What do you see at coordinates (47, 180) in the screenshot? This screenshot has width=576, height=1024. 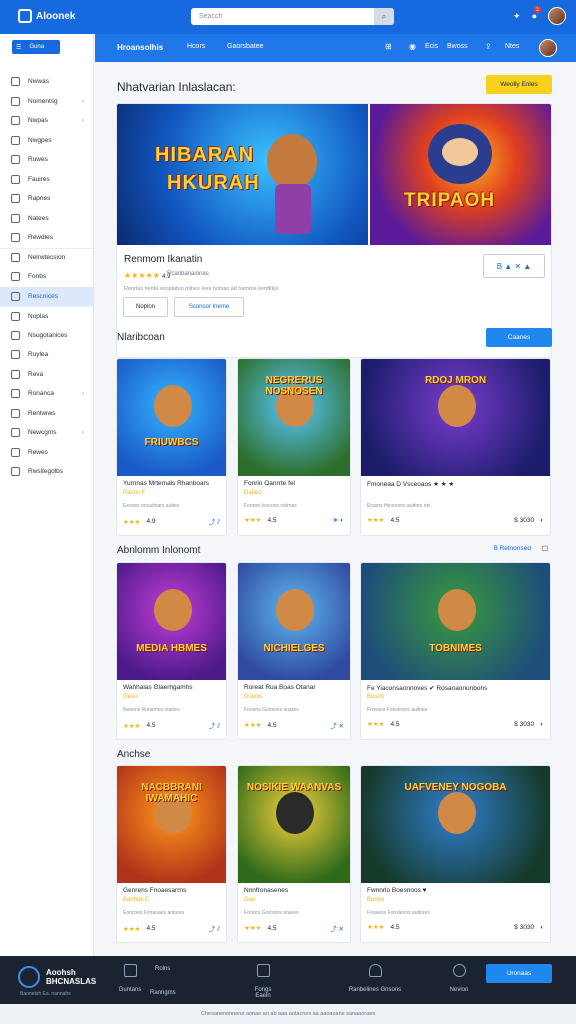 I see `sidebar-item-fauires: Fauires` at bounding box center [47, 180].